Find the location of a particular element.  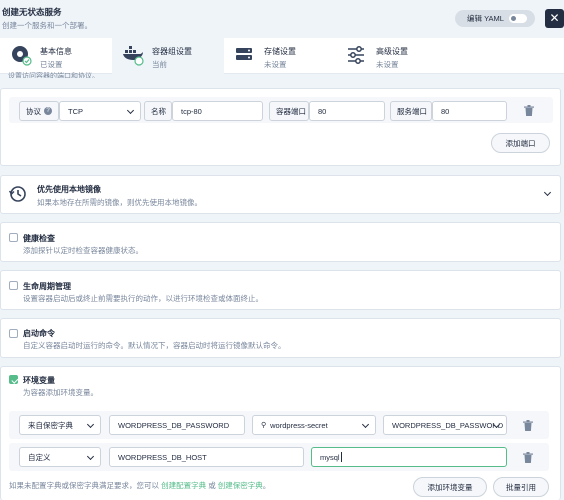

env-value-input: mysql is located at coordinates (409, 457).